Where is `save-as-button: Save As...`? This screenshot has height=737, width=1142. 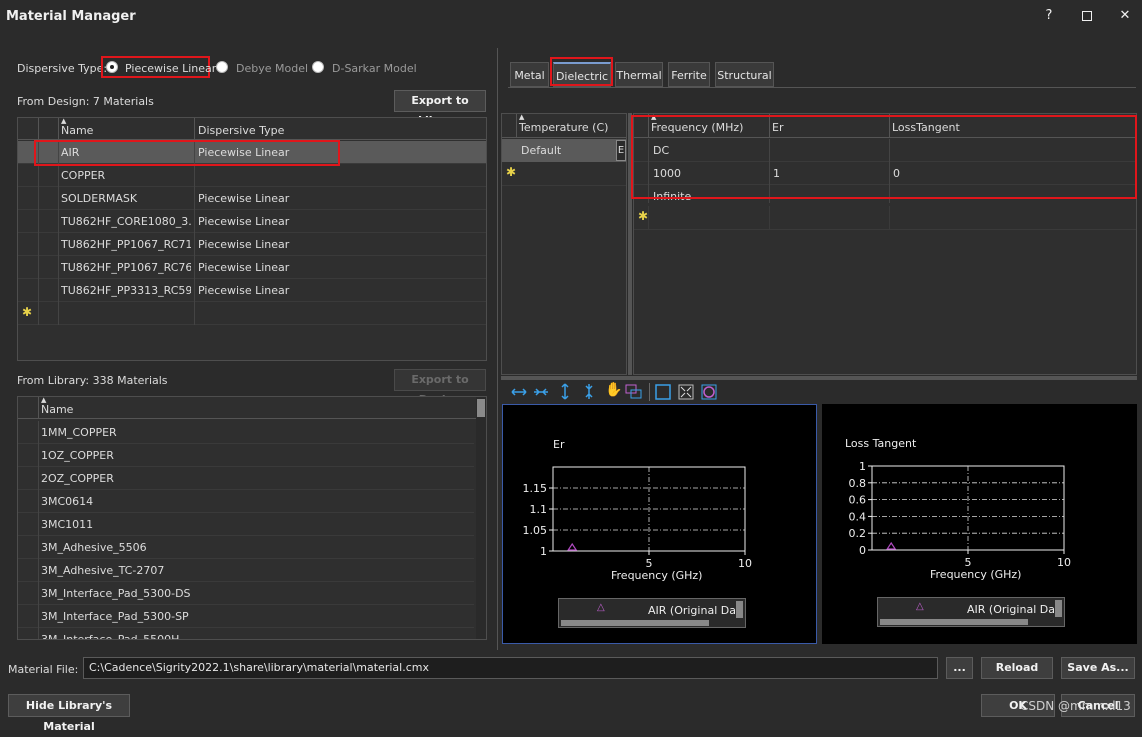
save-as-button: Save As... is located at coordinates (1098, 668).